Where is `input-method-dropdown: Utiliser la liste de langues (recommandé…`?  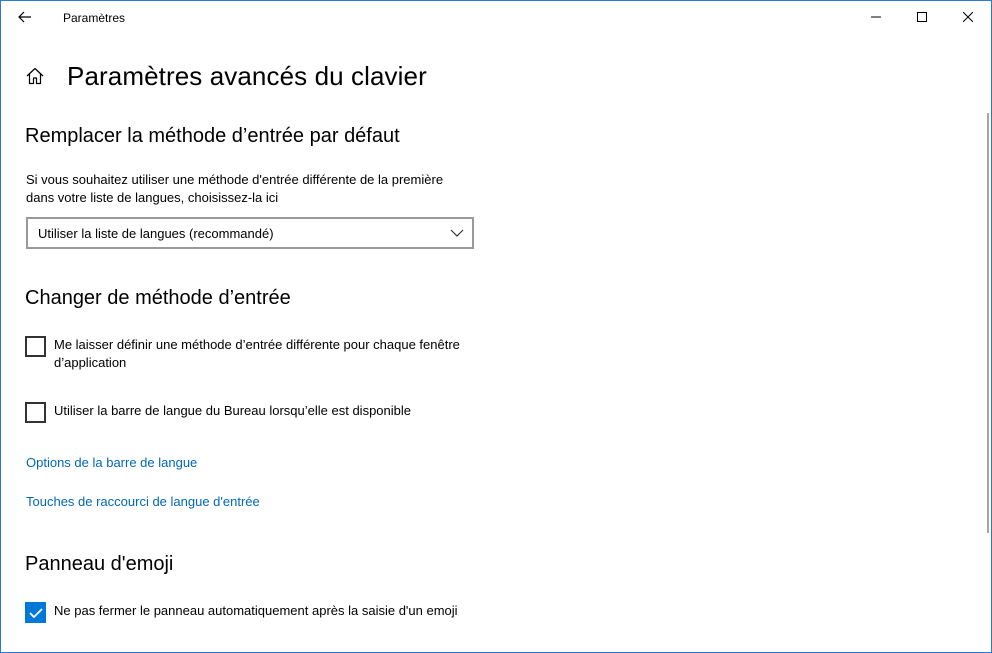
input-method-dropdown: Utiliser la liste de langues (recommandé… is located at coordinates (250, 233).